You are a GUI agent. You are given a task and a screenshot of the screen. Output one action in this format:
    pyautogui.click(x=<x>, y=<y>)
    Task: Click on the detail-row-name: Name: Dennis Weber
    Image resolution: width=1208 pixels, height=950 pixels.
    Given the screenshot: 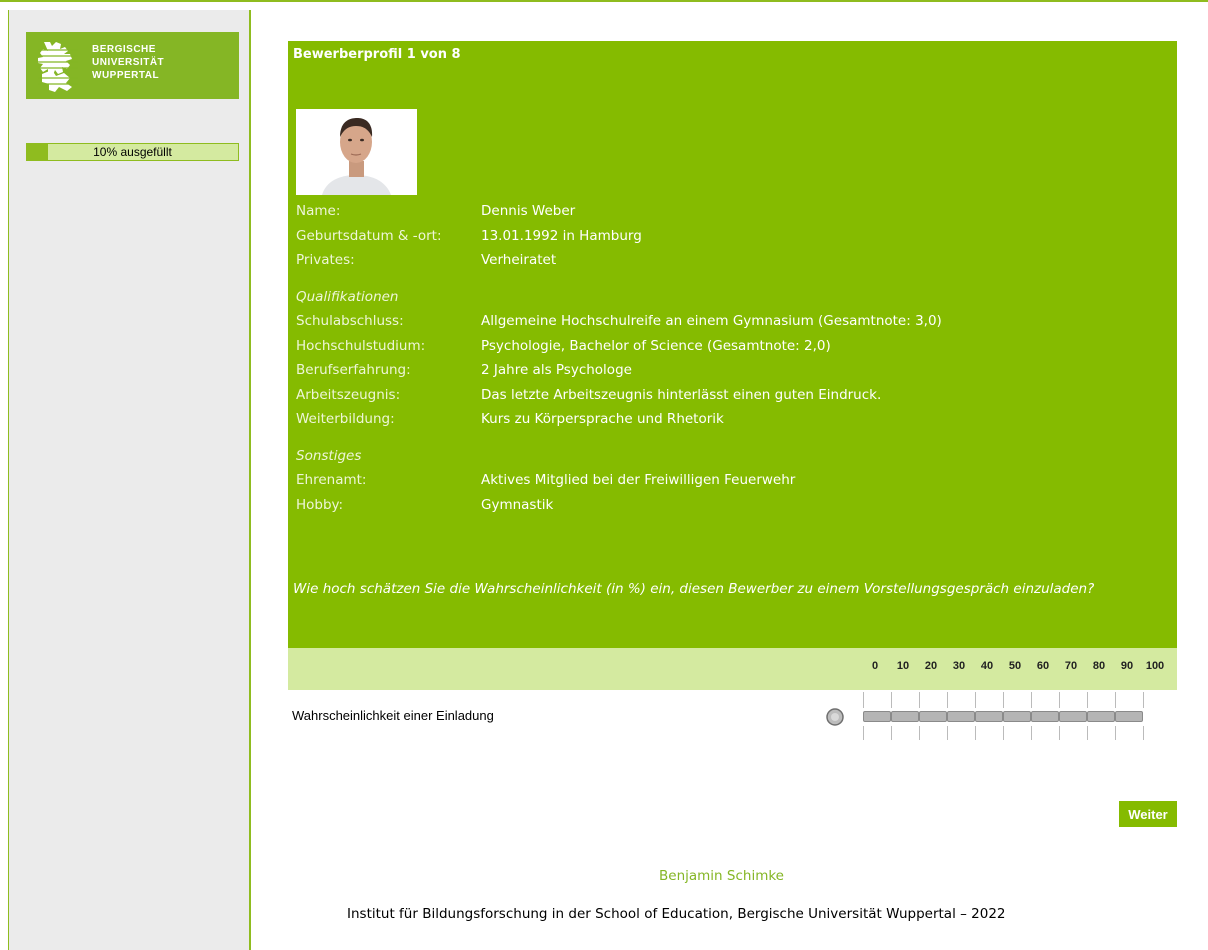 What is the action you would take?
    pyautogui.click(x=435, y=215)
    